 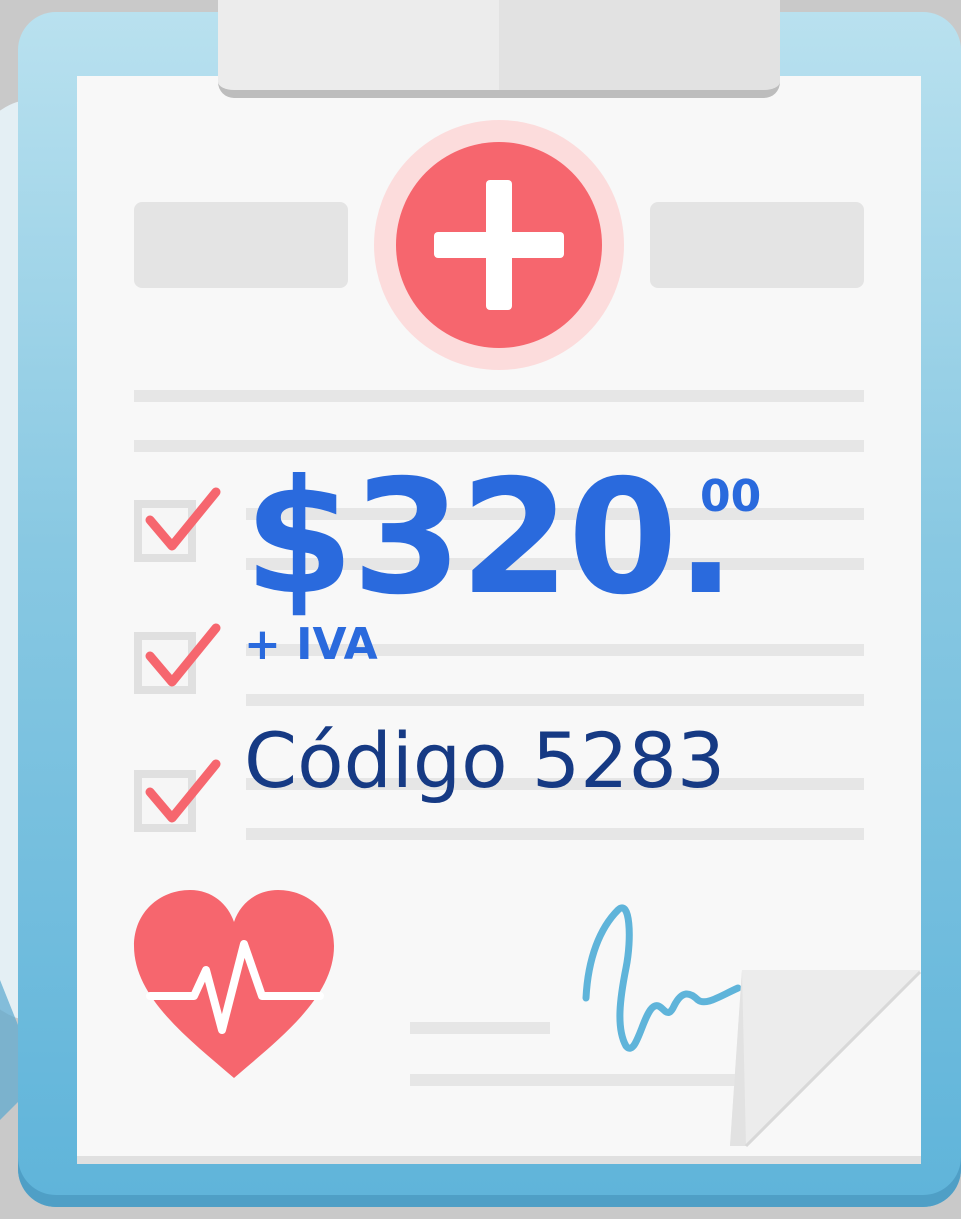 I want to click on heart-pulse-icon, so click(x=234, y=984).